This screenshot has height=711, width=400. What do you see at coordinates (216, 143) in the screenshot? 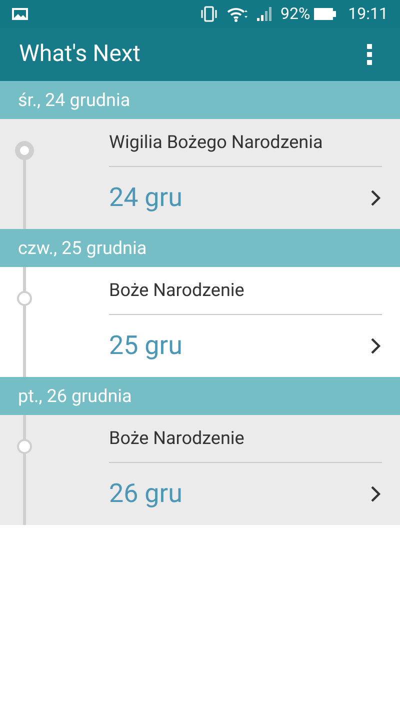
I see `event-title: Wigilia Bożego Narodzenia` at bounding box center [216, 143].